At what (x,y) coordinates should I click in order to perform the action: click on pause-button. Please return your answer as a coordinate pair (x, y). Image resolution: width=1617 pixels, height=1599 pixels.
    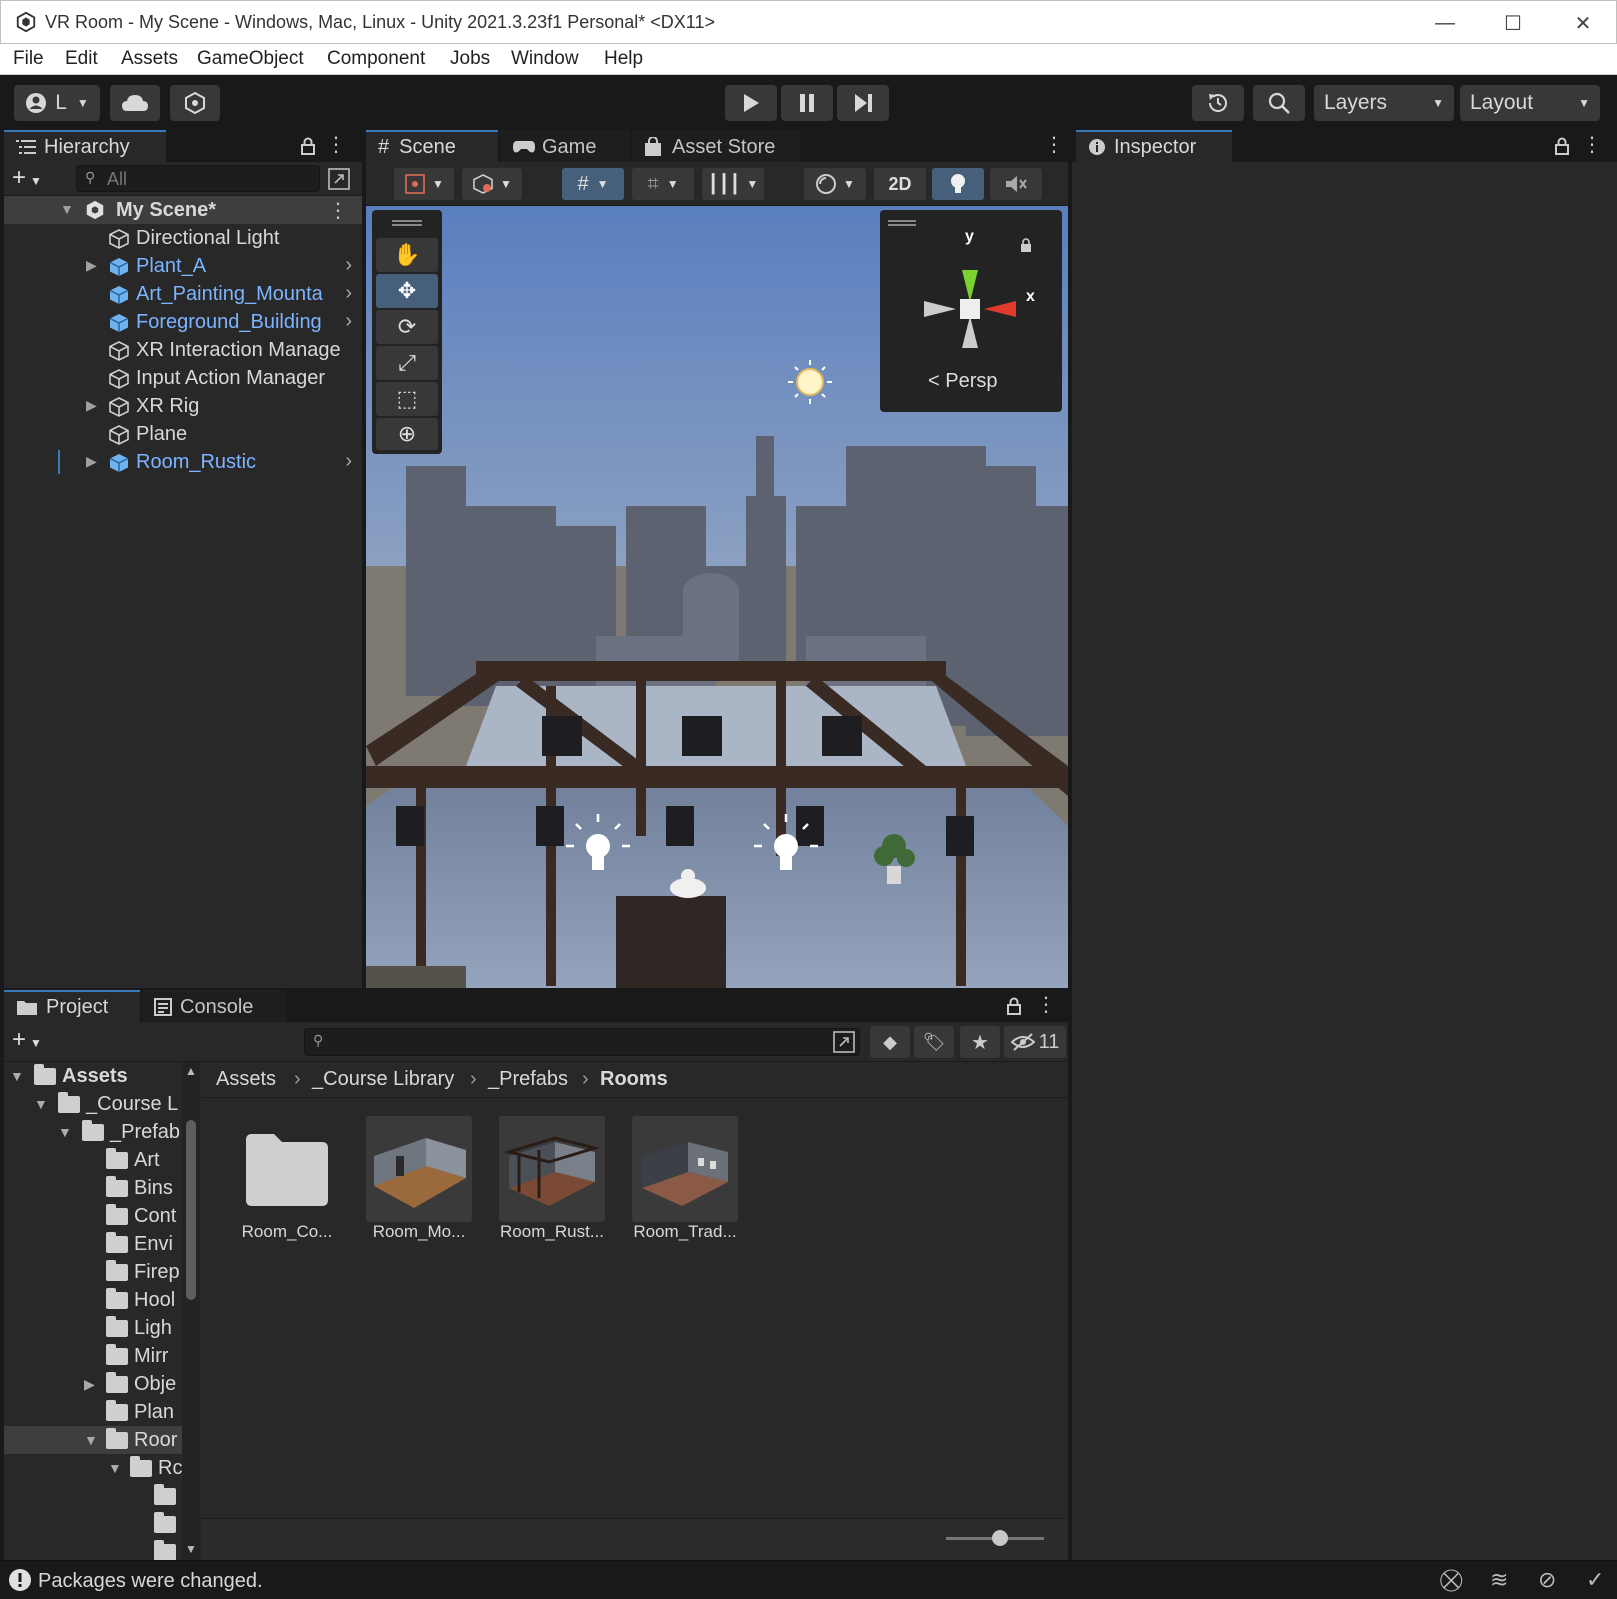
    Looking at the image, I should click on (807, 103).